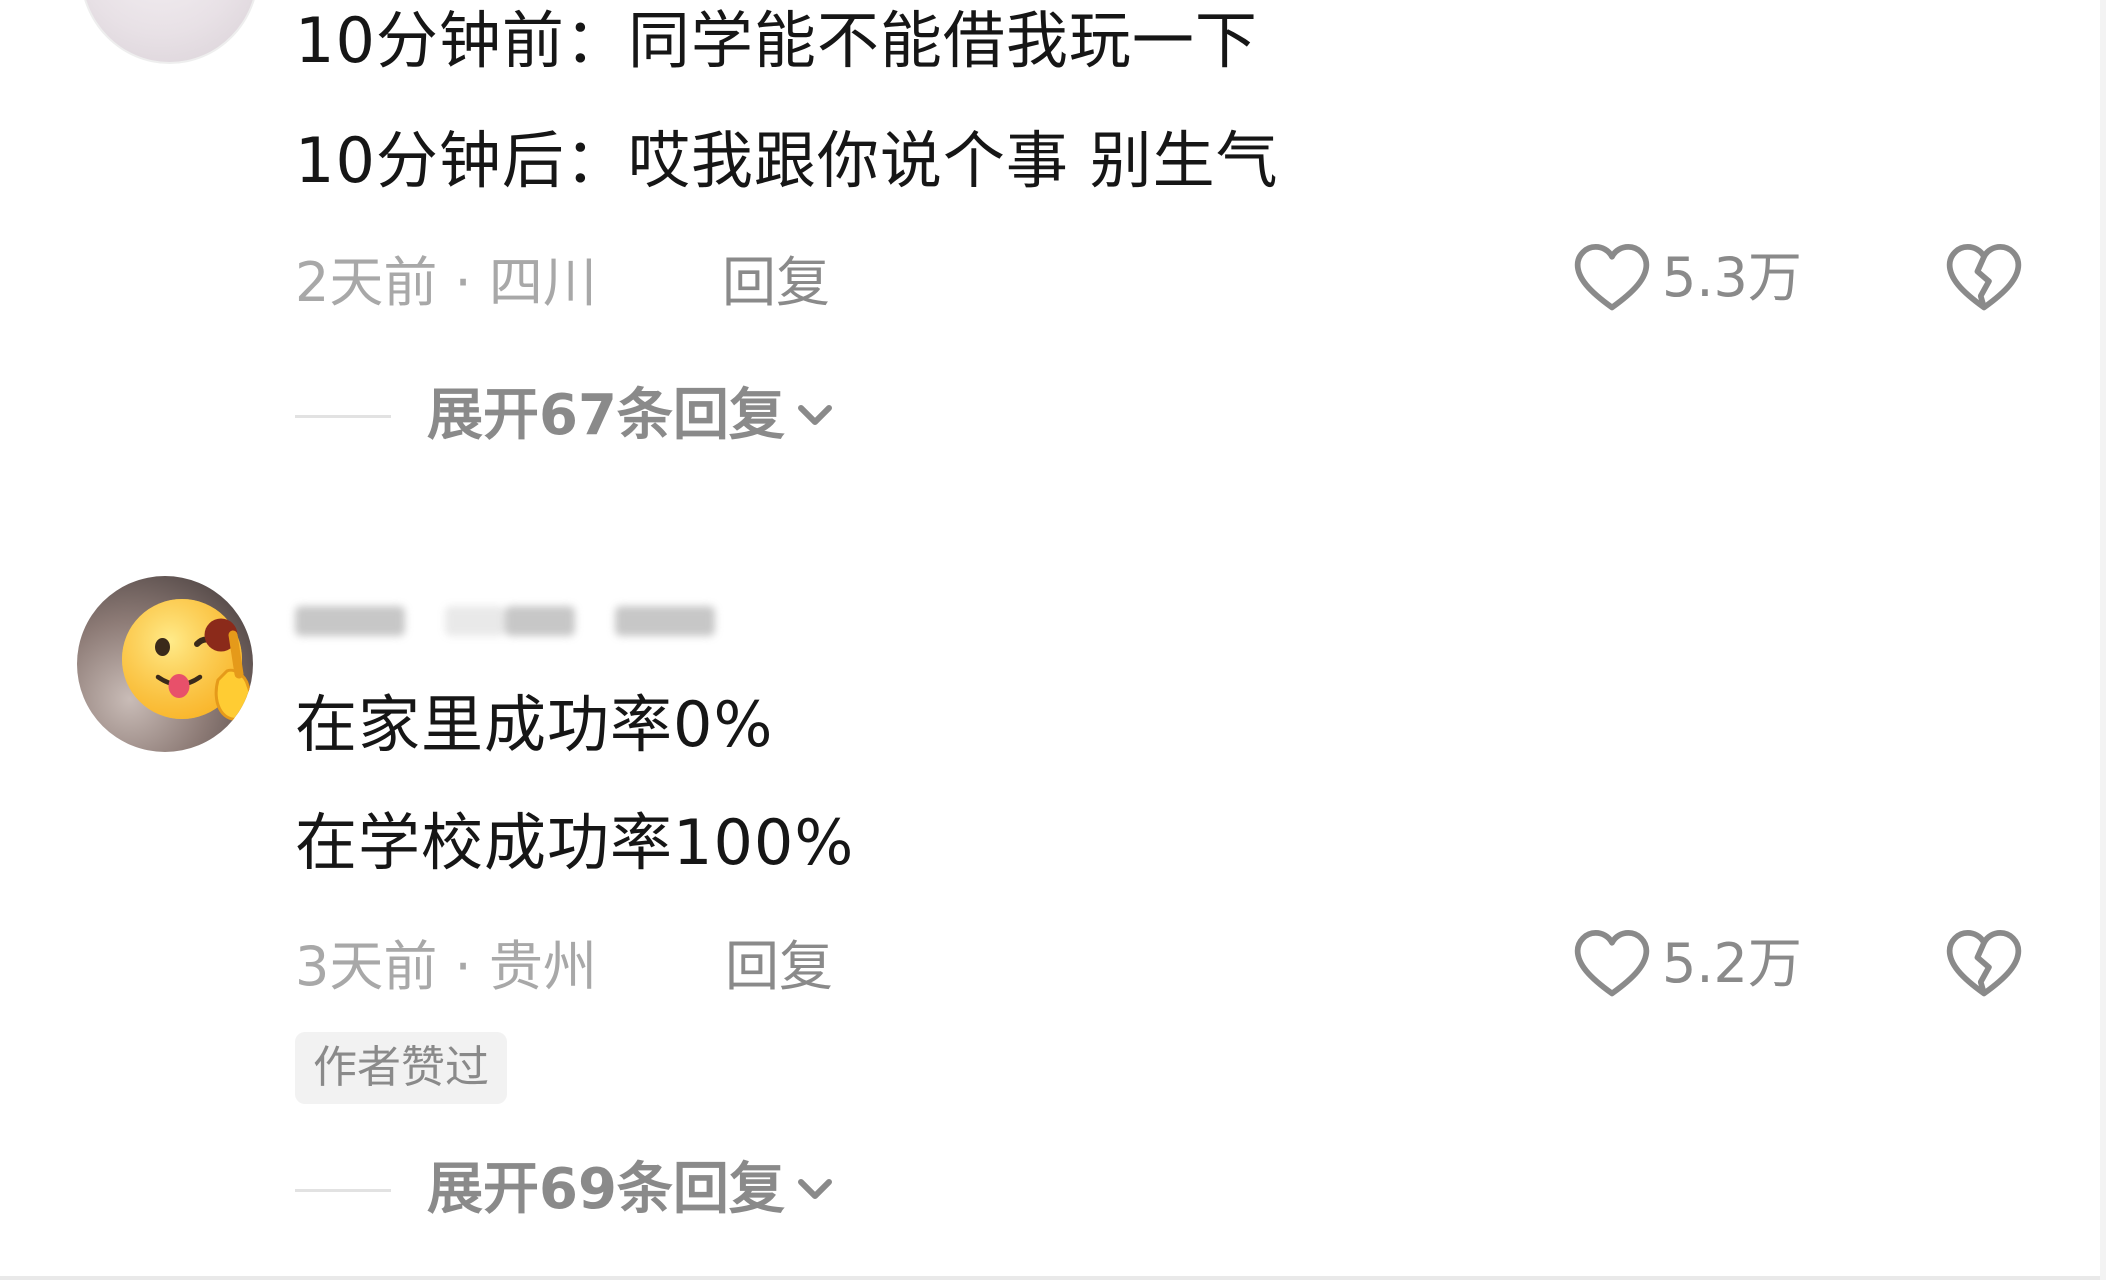  Describe the element at coordinates (787, 160) in the screenshot. I see `comment-text-line: 10分钟后：哎我跟你说个事 别生气` at that location.